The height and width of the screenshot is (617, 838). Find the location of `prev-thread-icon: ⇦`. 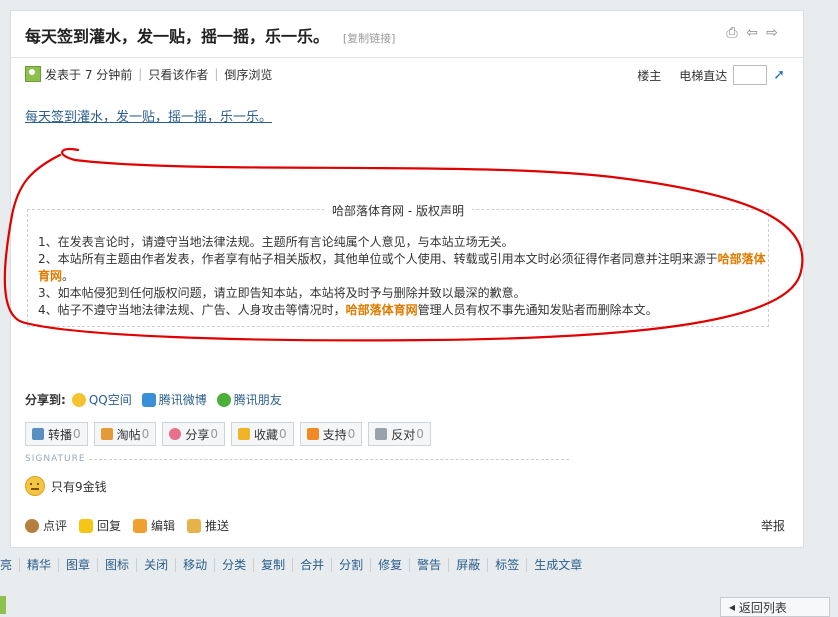

prev-thread-icon: ⇦ is located at coordinates (752, 33).